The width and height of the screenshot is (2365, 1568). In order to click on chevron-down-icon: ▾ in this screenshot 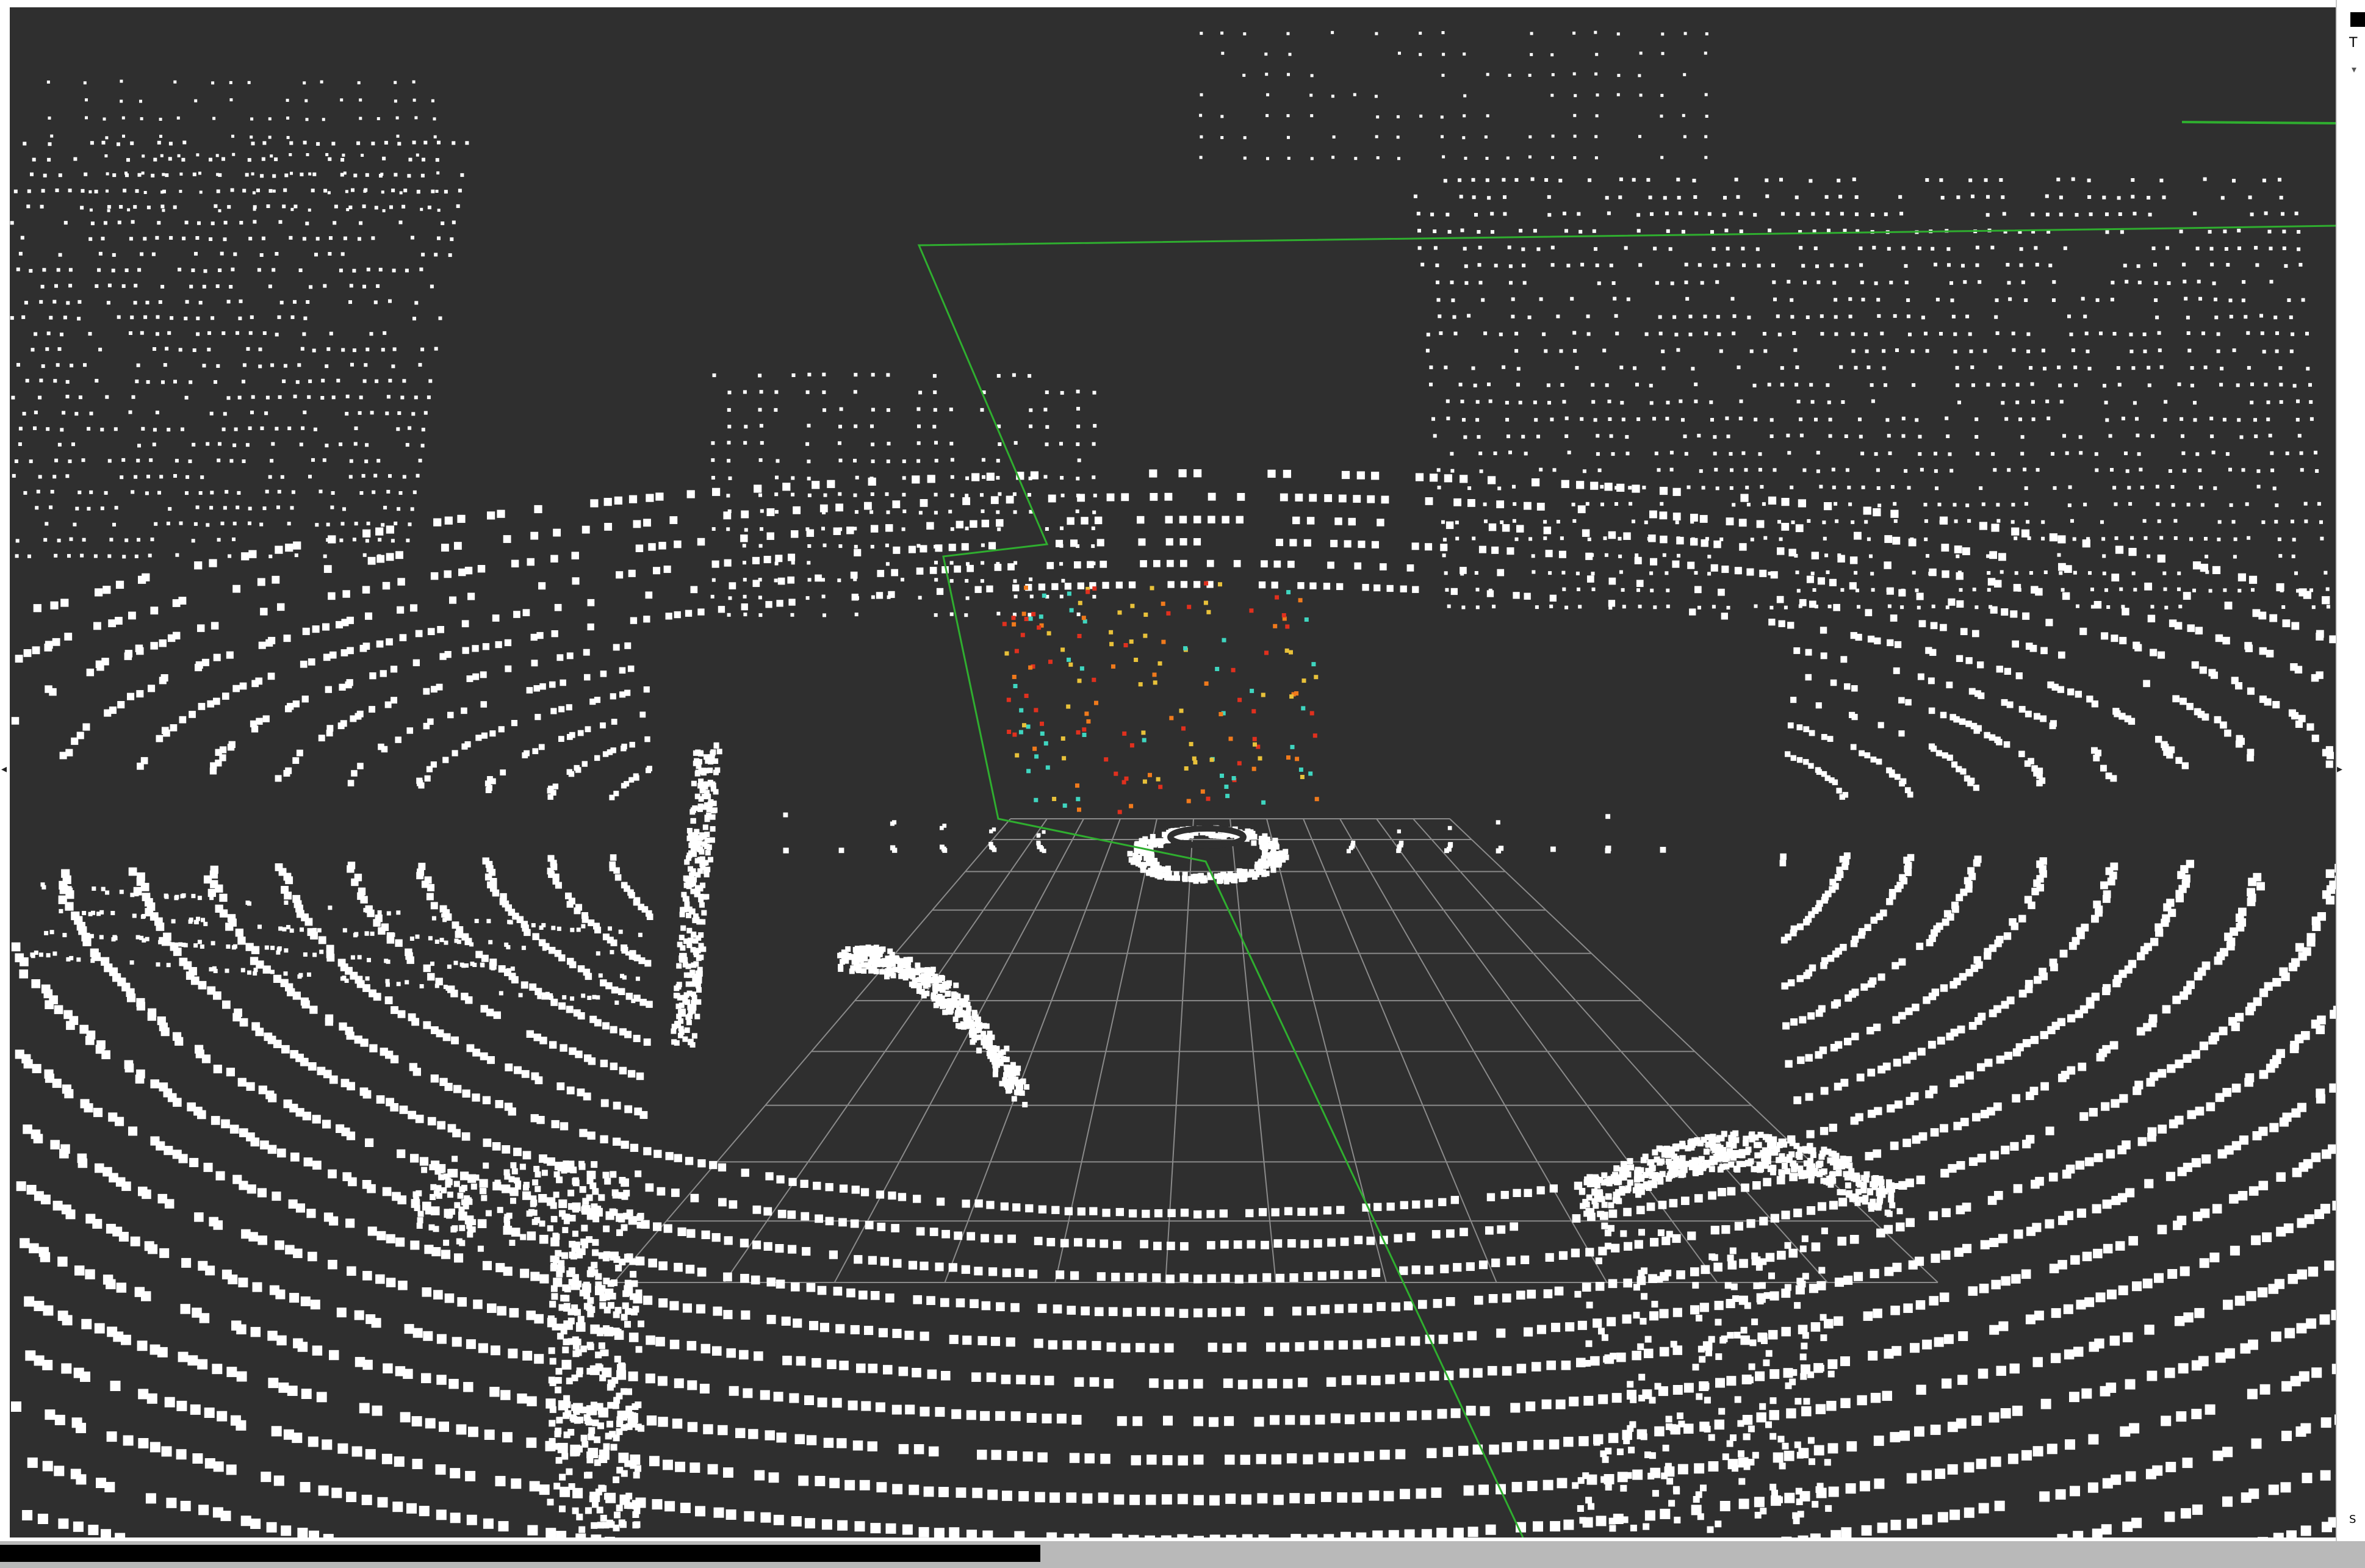, I will do `click(2354, 69)`.